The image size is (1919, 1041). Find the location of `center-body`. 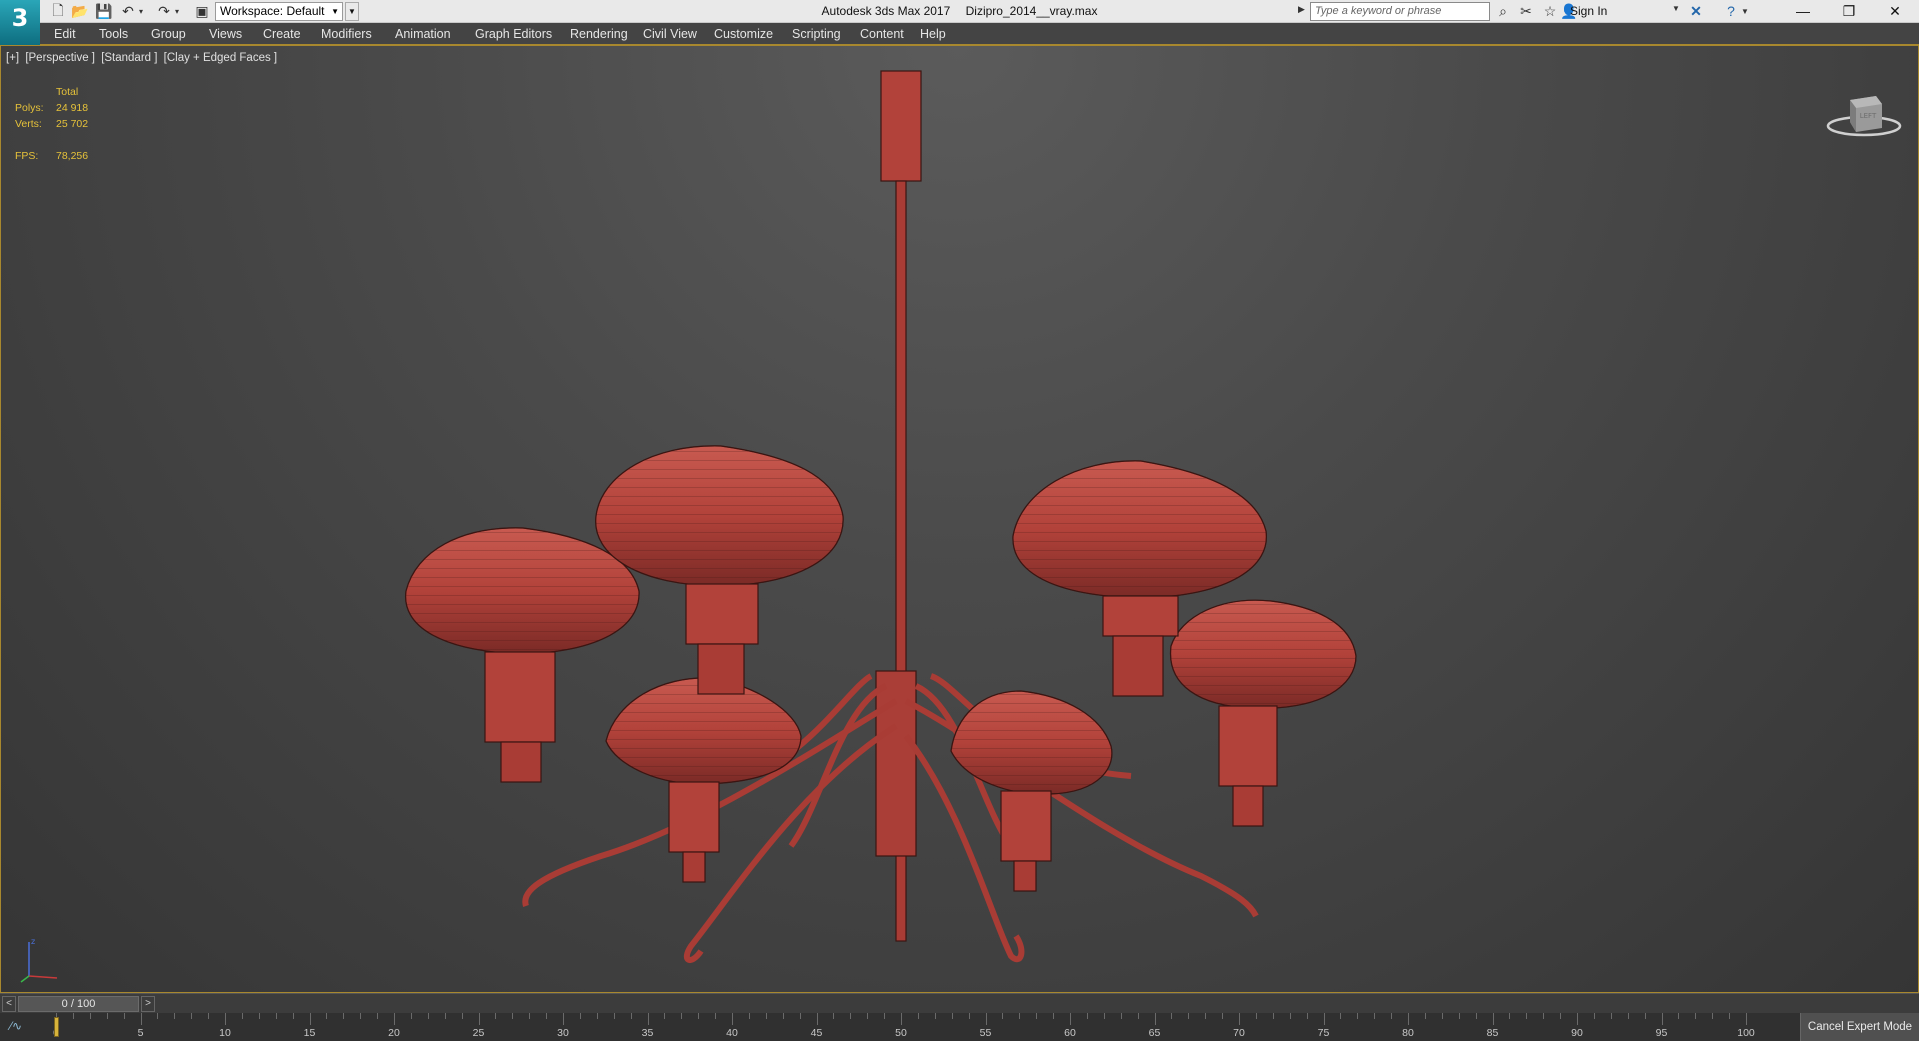

center-body is located at coordinates (896, 763).